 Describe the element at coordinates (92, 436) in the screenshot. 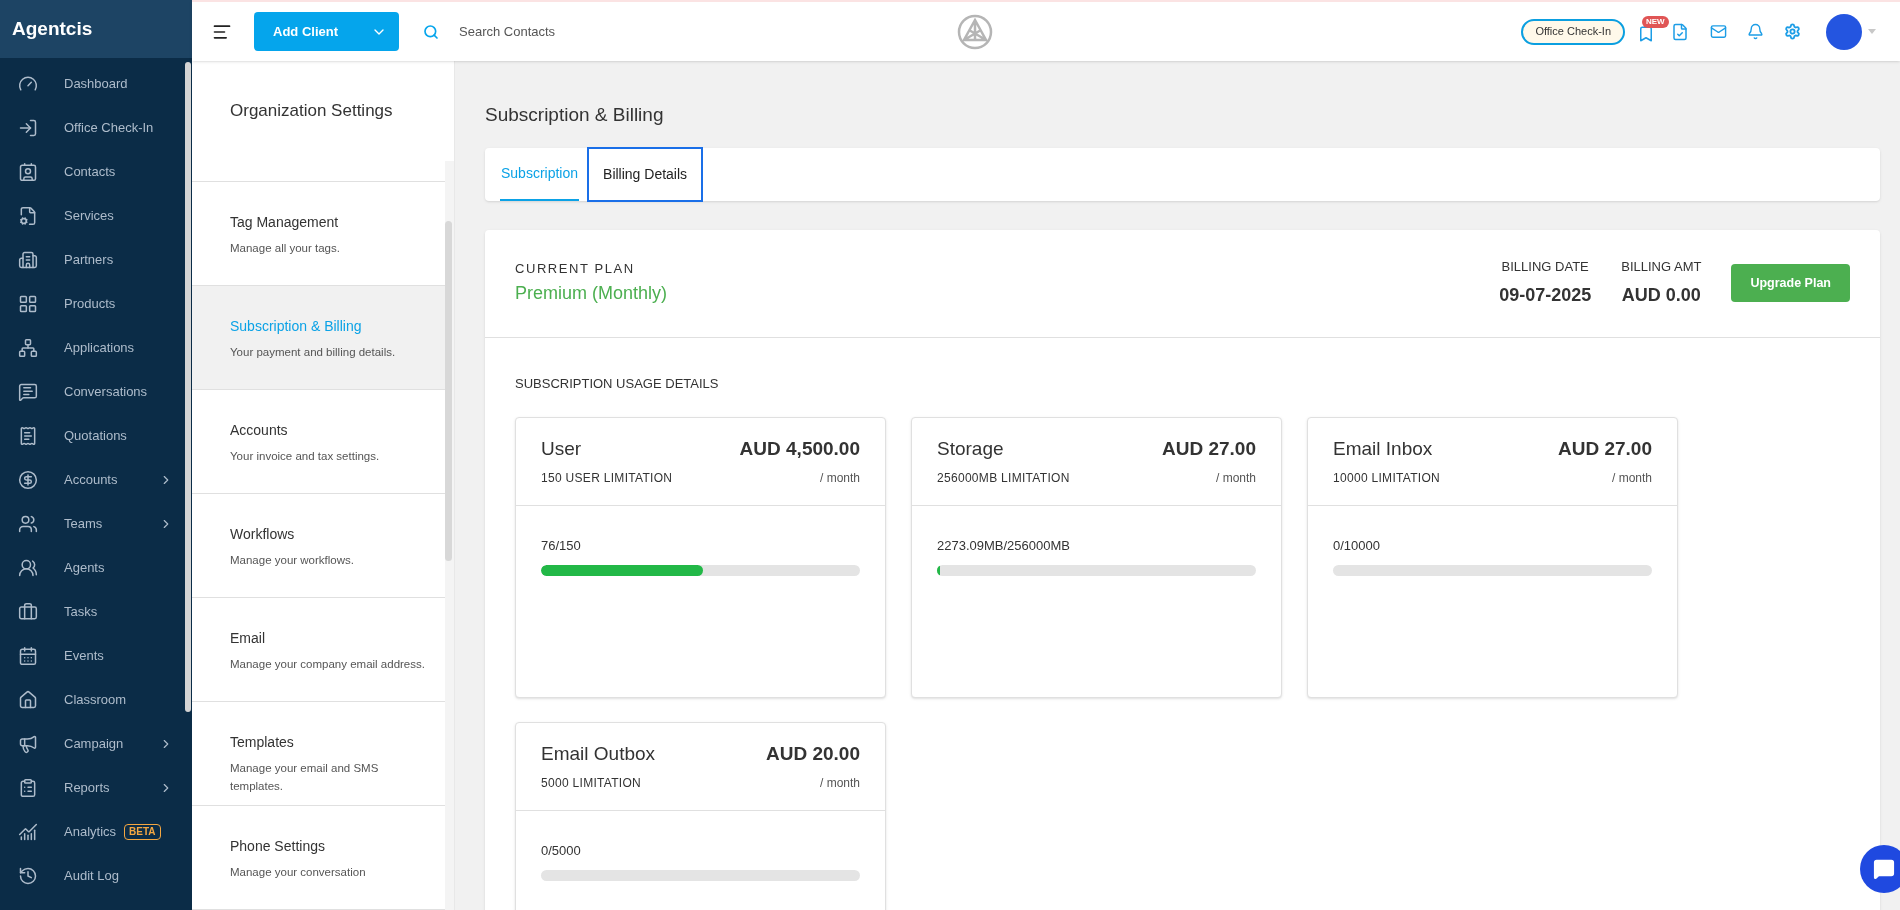

I see `nav-item: Quotations` at that location.